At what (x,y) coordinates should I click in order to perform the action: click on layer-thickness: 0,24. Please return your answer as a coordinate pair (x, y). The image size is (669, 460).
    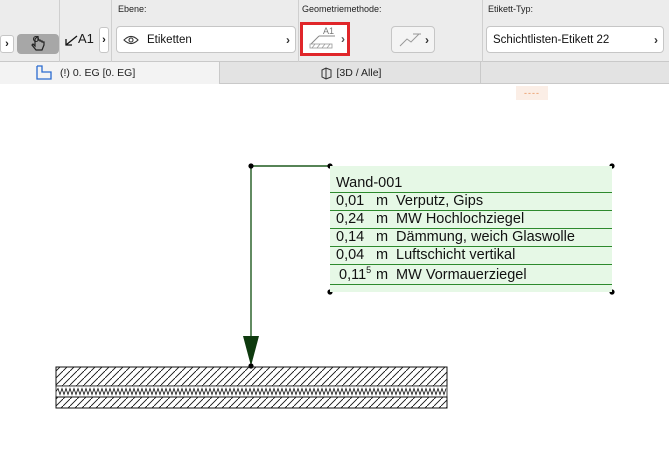
    Looking at the image, I should click on (350, 219).